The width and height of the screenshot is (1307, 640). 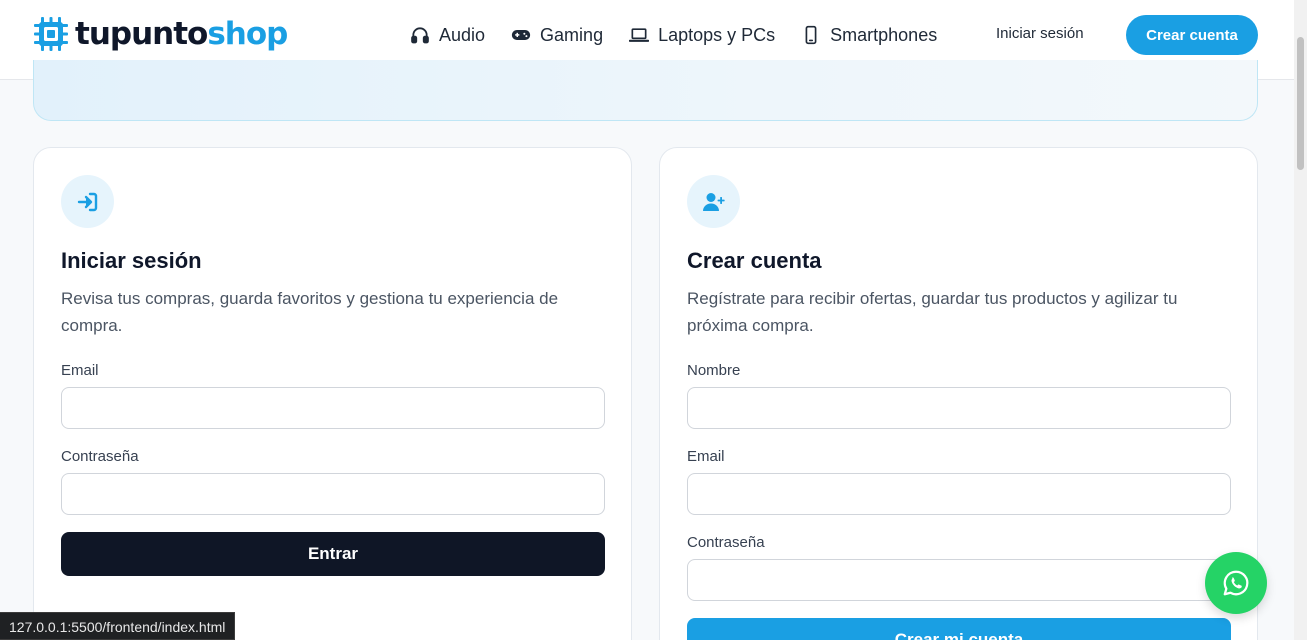 What do you see at coordinates (959, 494) in the screenshot?
I see `register-email-input` at bounding box center [959, 494].